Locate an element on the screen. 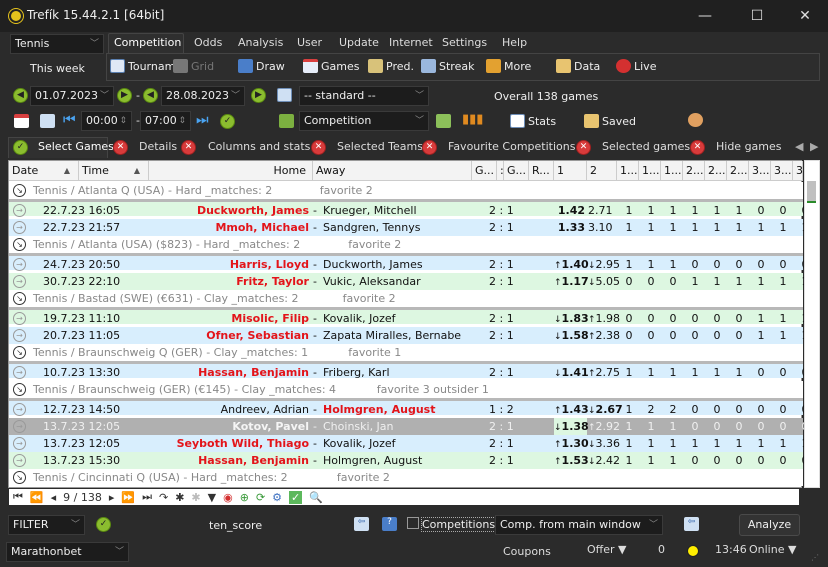 The image size is (828, 567). scrollbar-thumb is located at coordinates (811, 192).